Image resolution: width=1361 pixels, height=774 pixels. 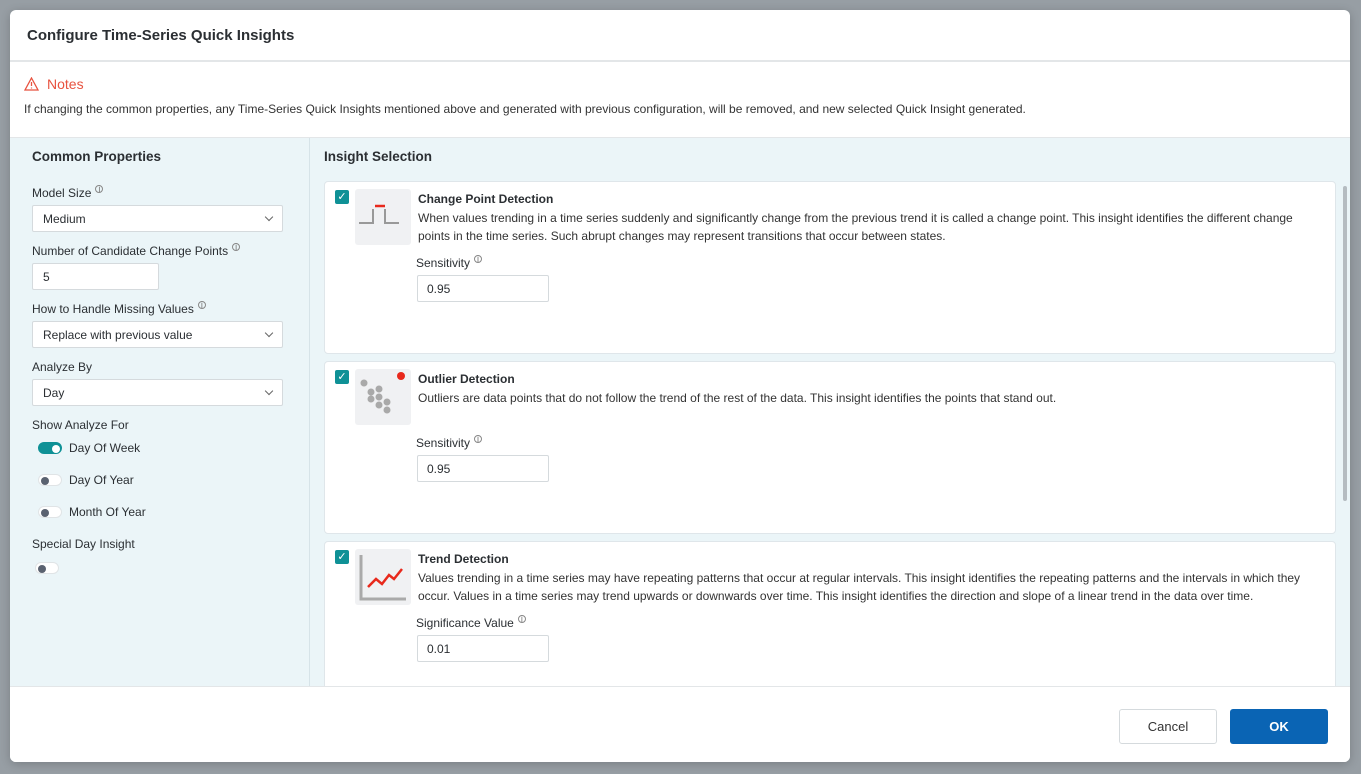 What do you see at coordinates (465, 623) in the screenshot?
I see `significance-label: Significance Value` at bounding box center [465, 623].